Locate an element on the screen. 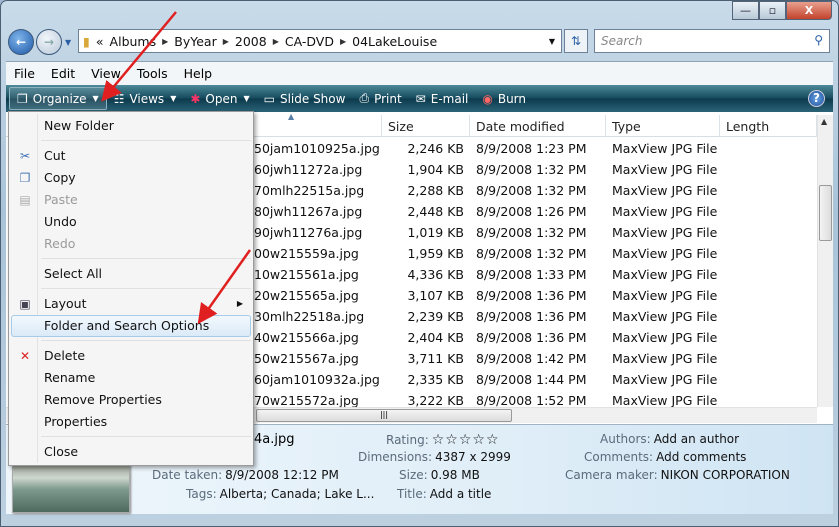 Image resolution: width=839 pixels, height=527 pixels. open-label: Open is located at coordinates (221, 98).